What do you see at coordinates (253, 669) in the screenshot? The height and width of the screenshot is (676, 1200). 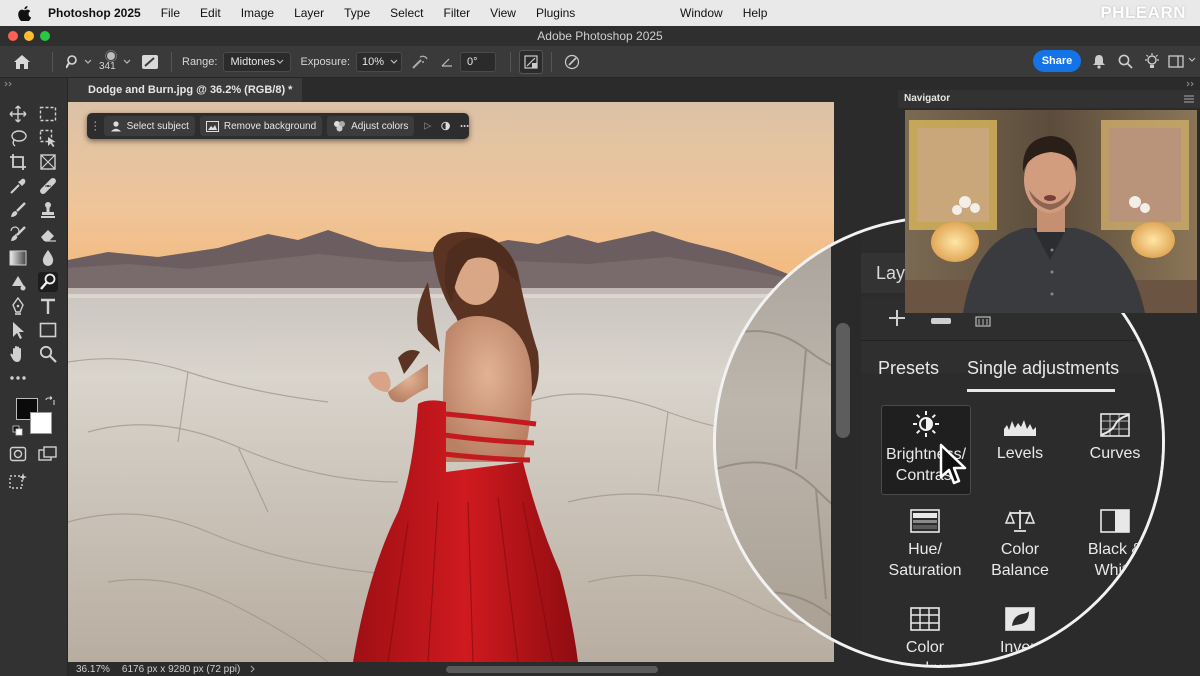 I see `chevron-right-icon` at bounding box center [253, 669].